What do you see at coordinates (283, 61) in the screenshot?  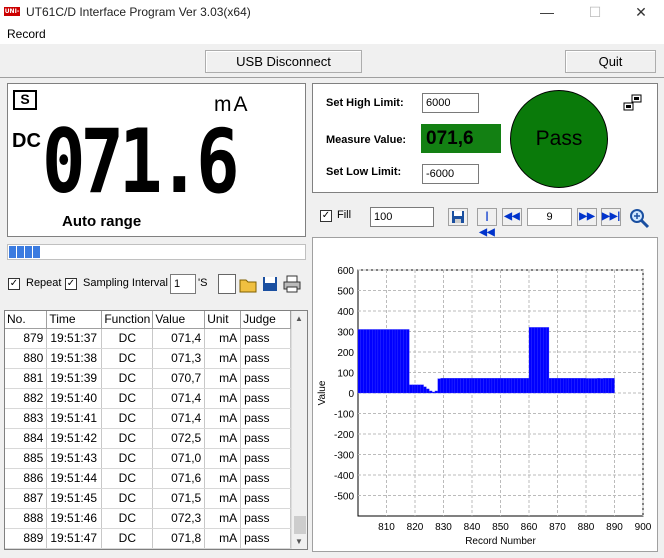 I see `usb-disconnect-button: USB Disconnect` at bounding box center [283, 61].